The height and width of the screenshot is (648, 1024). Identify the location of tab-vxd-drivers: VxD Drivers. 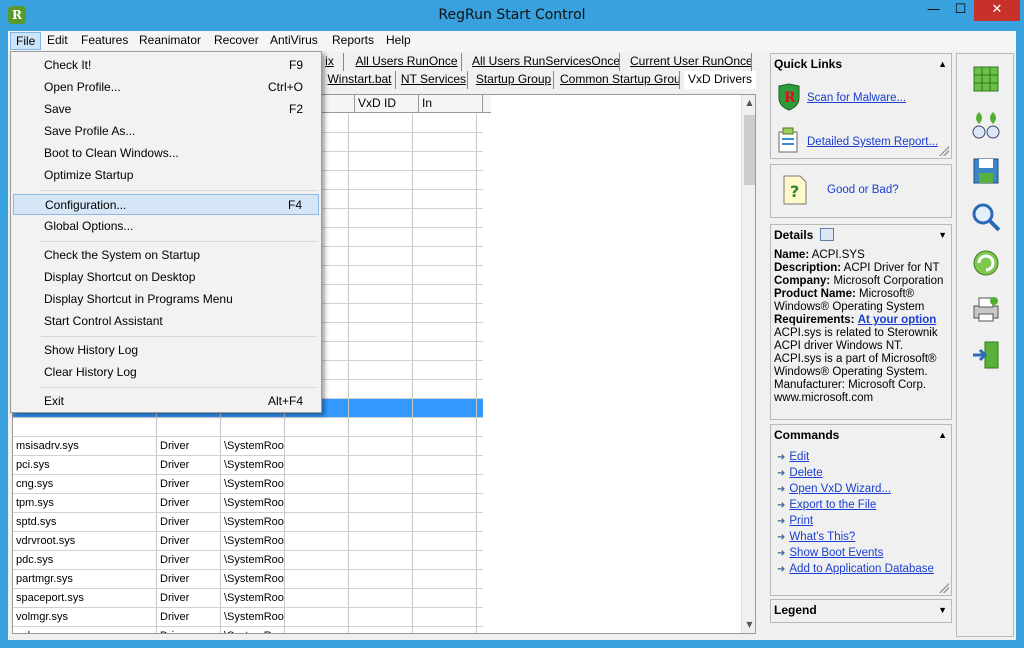
(720, 80).